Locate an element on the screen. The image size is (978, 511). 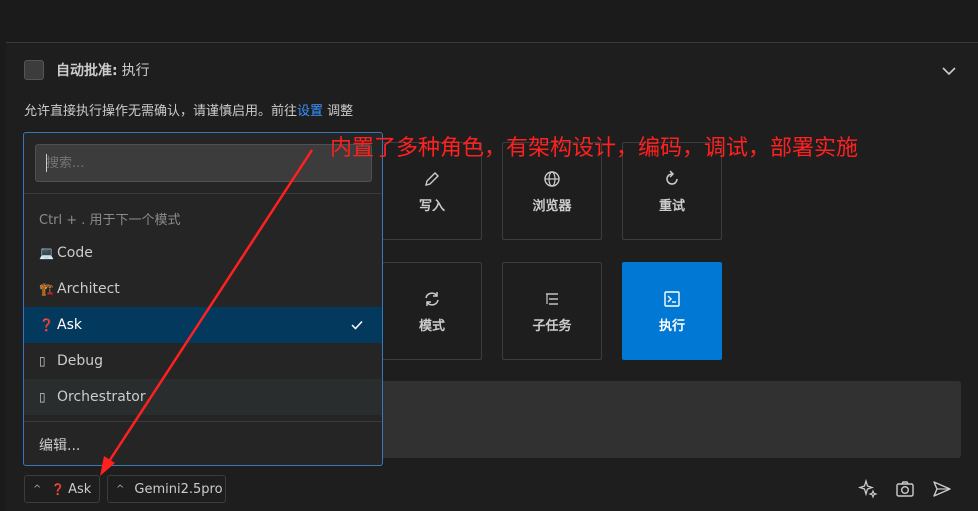
top-panel is located at coordinates (489, 21).